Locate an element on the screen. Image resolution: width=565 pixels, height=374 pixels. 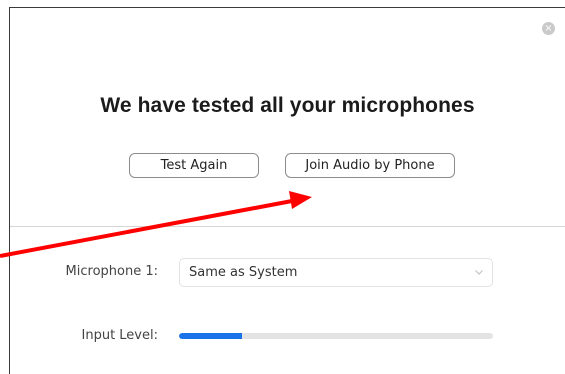
dialog-top-border is located at coordinates (287, 7).